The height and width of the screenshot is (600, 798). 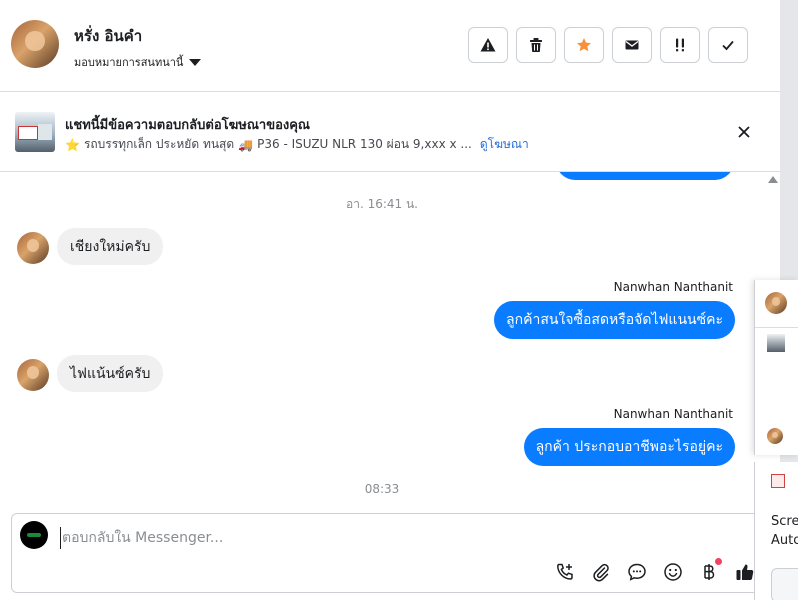 I want to click on like-button, so click(x=745, y=572).